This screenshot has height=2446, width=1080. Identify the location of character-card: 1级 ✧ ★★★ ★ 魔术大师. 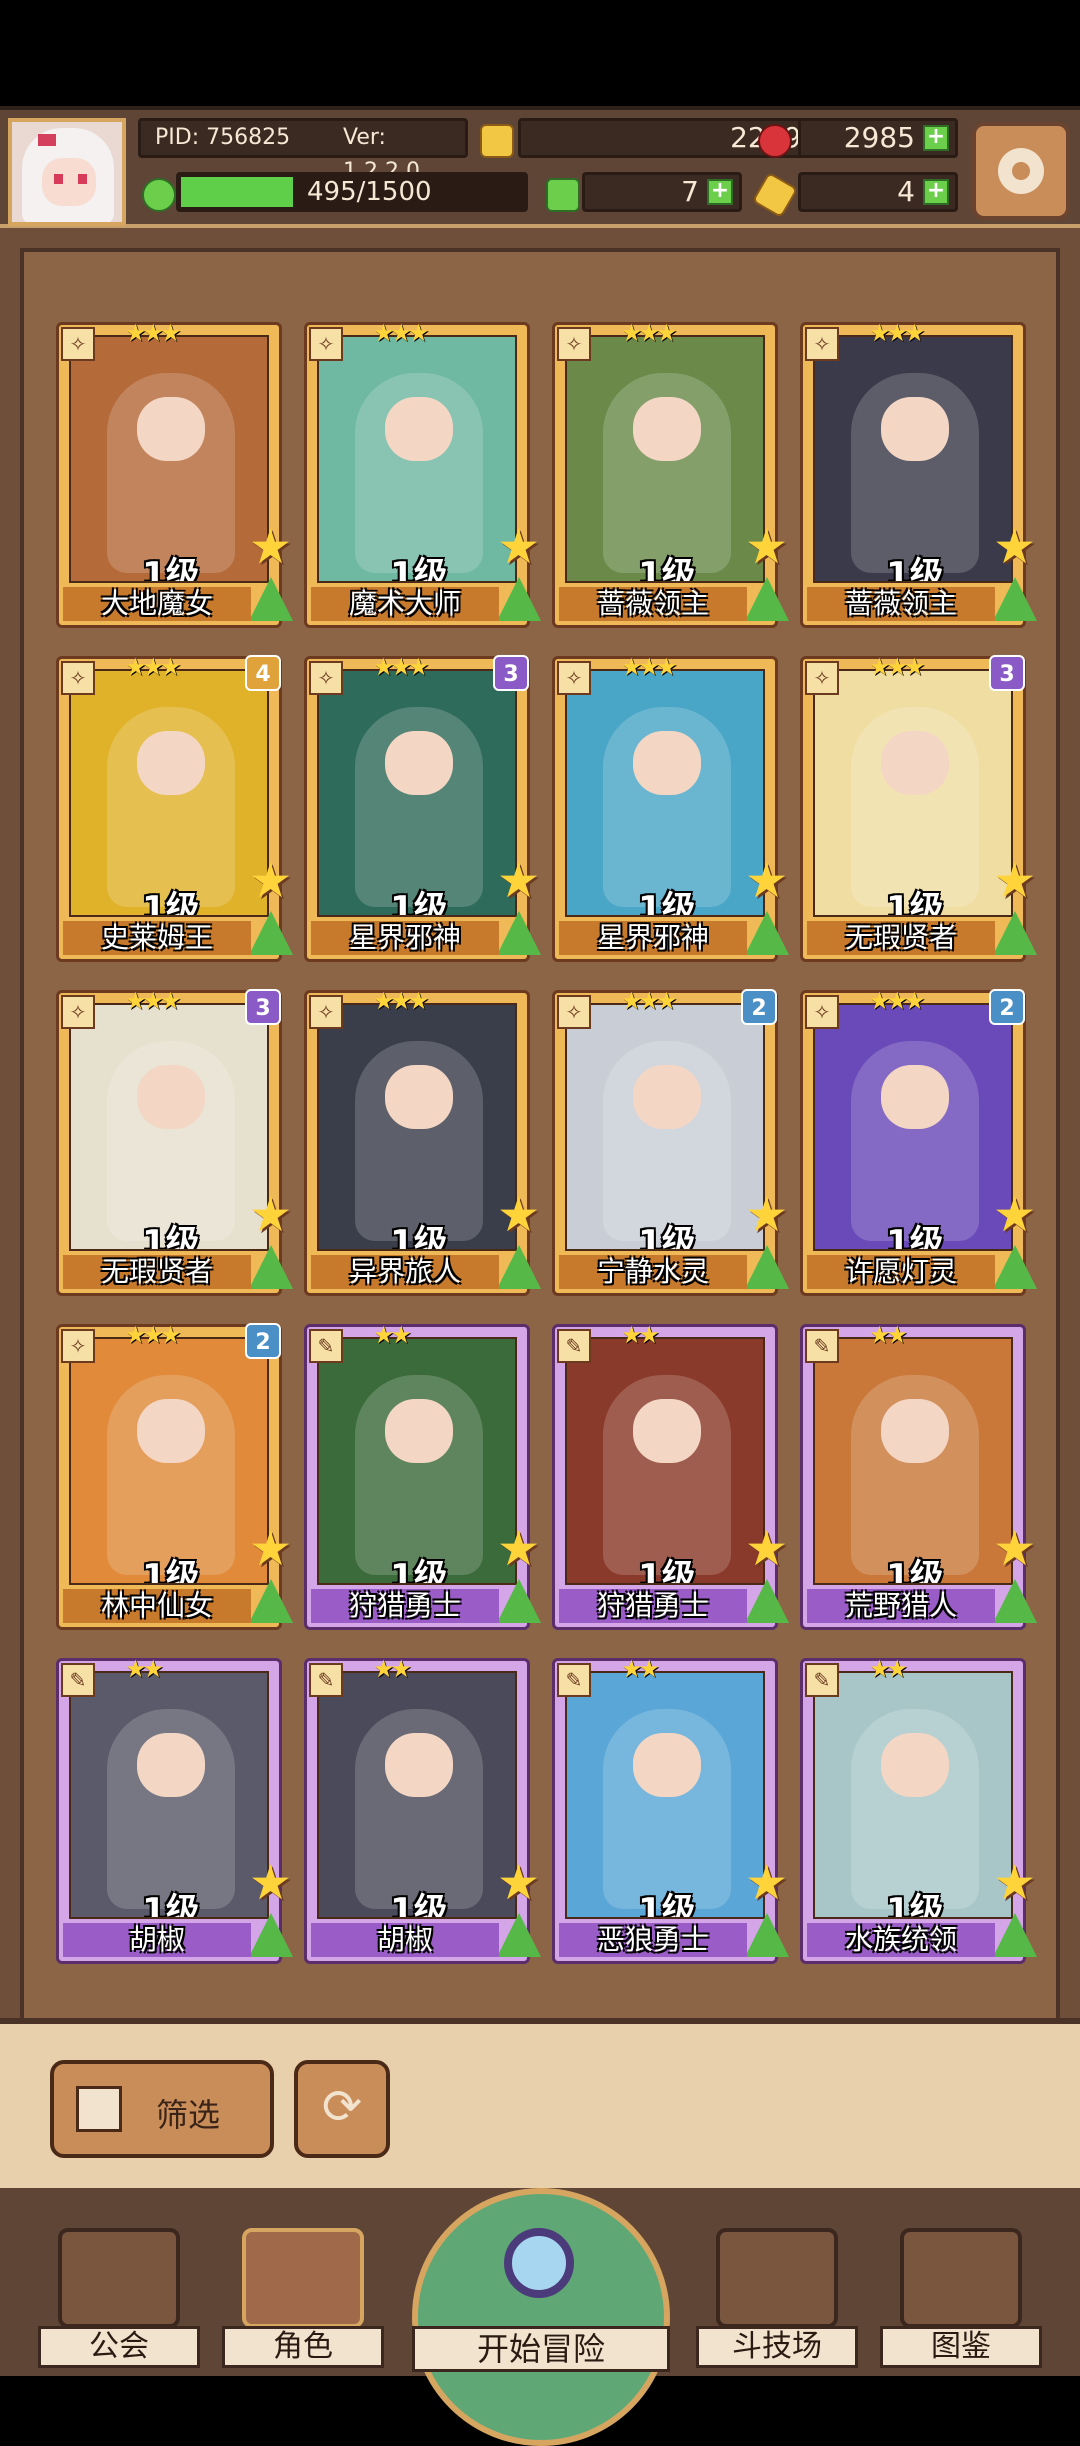
(422, 473).